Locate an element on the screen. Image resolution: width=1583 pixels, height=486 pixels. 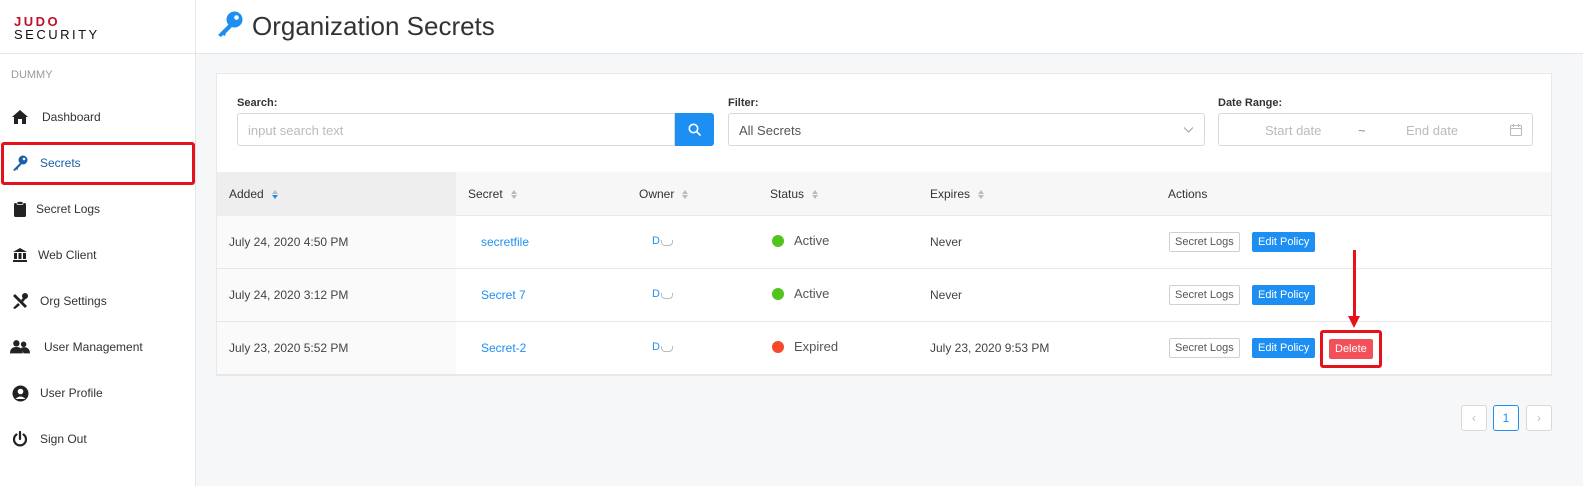
col-header-actions: Actions is located at coordinates (1187, 194).